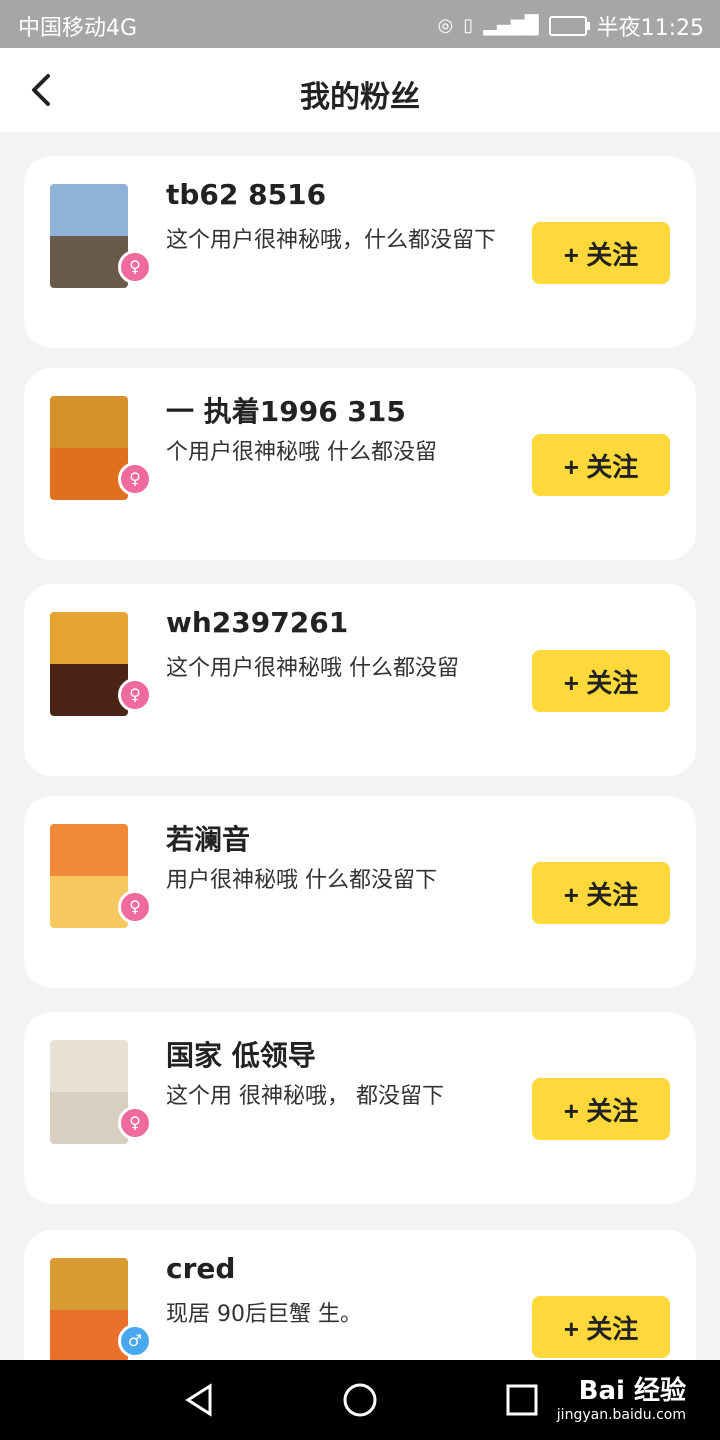 Image resolution: width=720 pixels, height=1440 pixels. What do you see at coordinates (208, 838) in the screenshot?
I see `fan-name: 若澜音` at bounding box center [208, 838].